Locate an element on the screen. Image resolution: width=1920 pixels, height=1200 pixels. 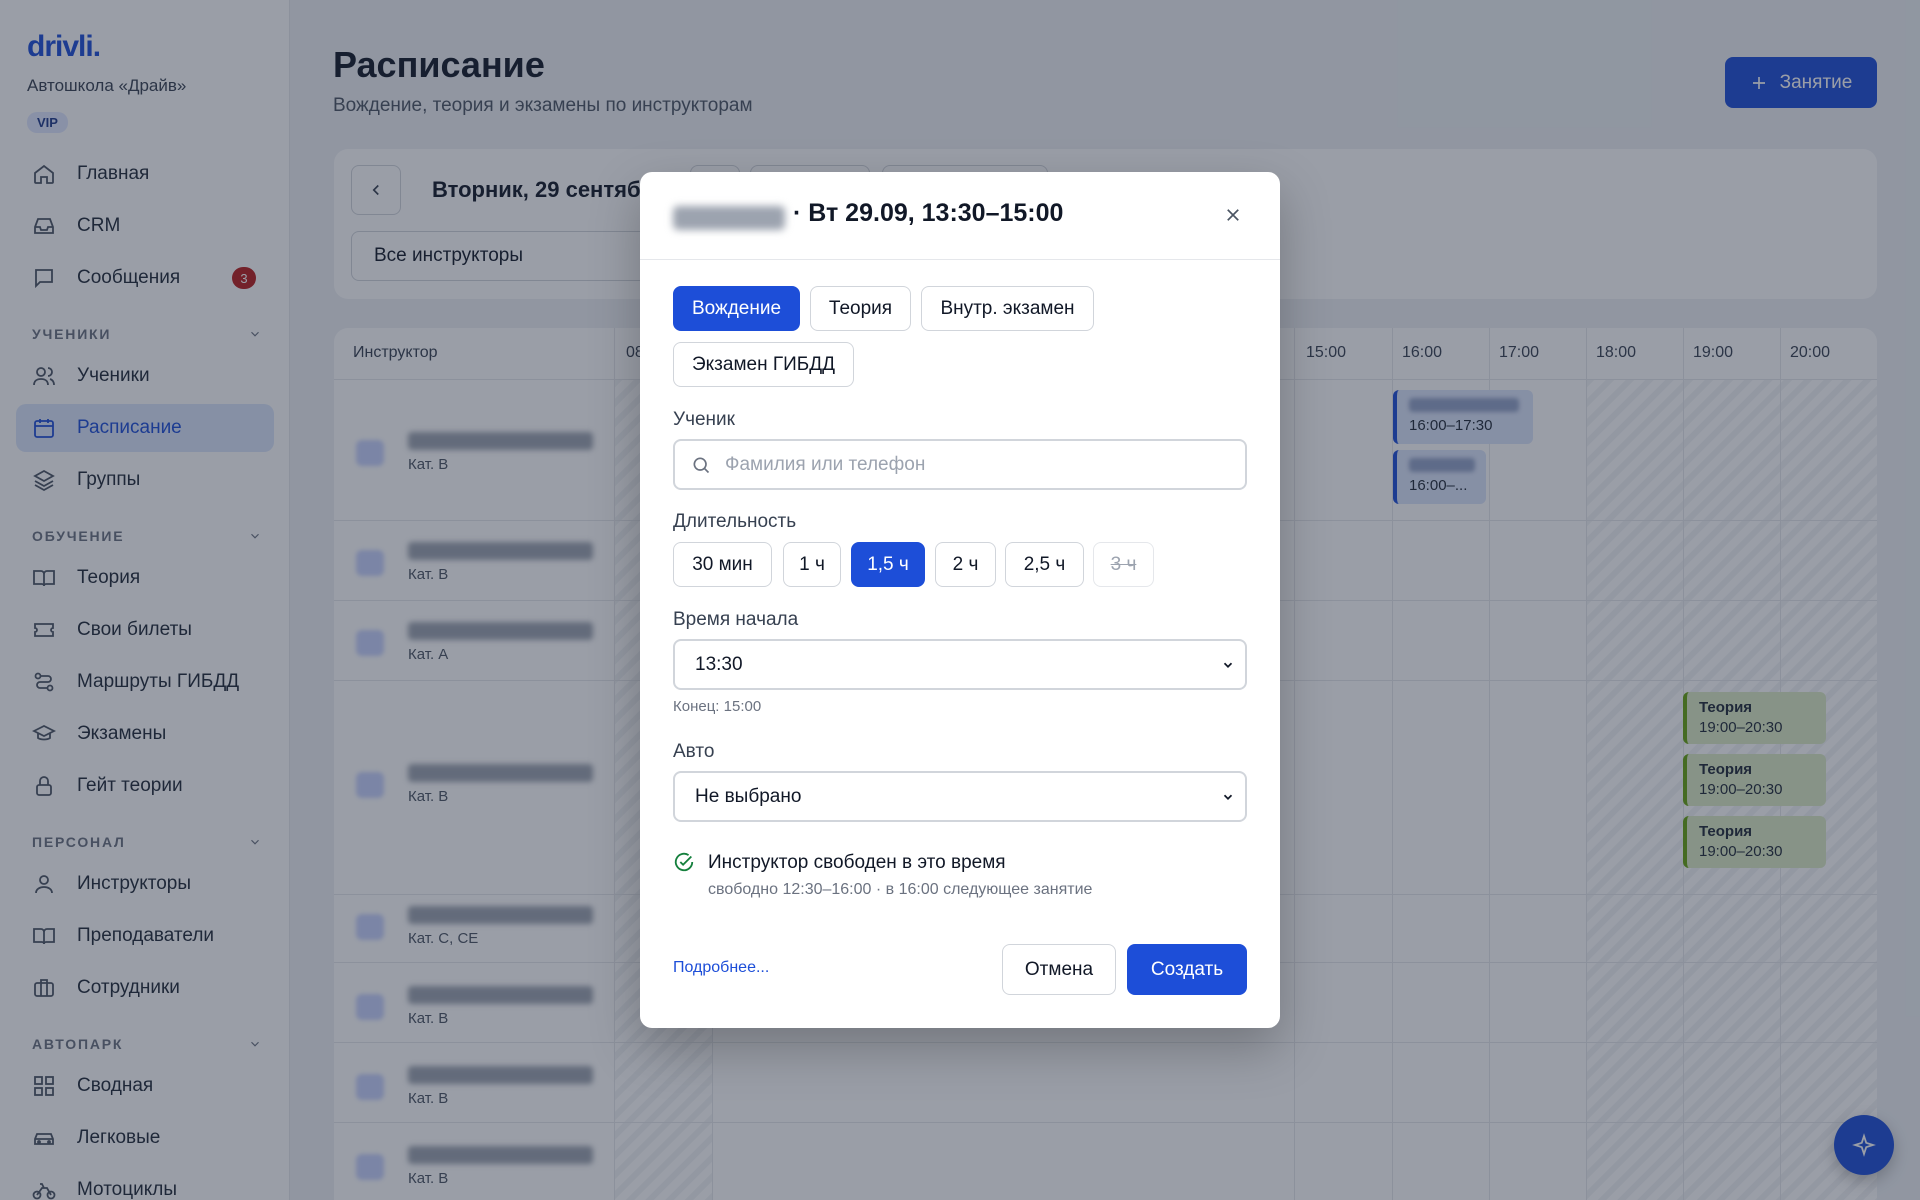
search-placeholder: Фамилия или телефон is located at coordinates (825, 464).